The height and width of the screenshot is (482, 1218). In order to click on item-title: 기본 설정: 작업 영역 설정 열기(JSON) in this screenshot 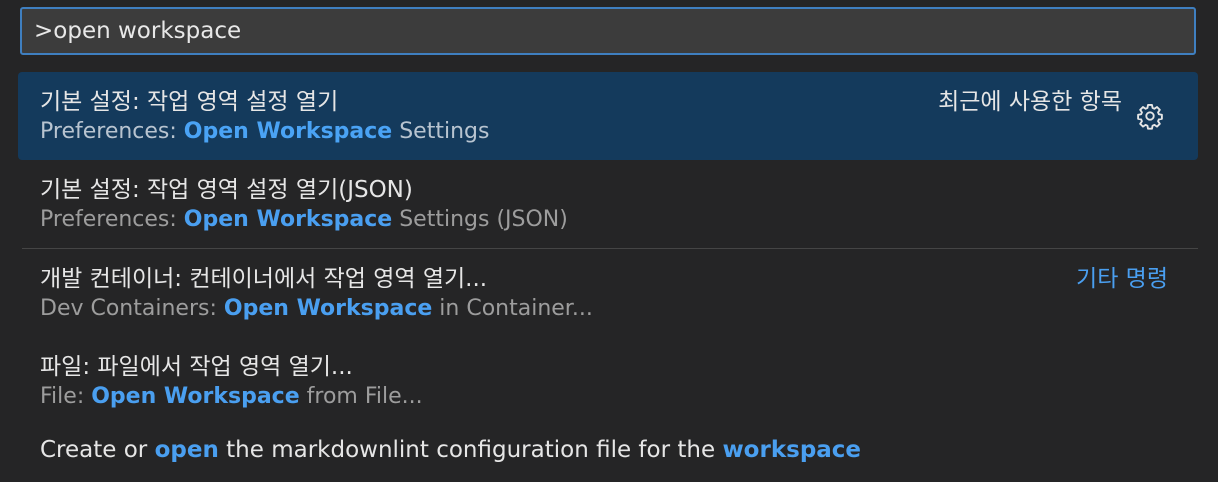, I will do `click(226, 190)`.